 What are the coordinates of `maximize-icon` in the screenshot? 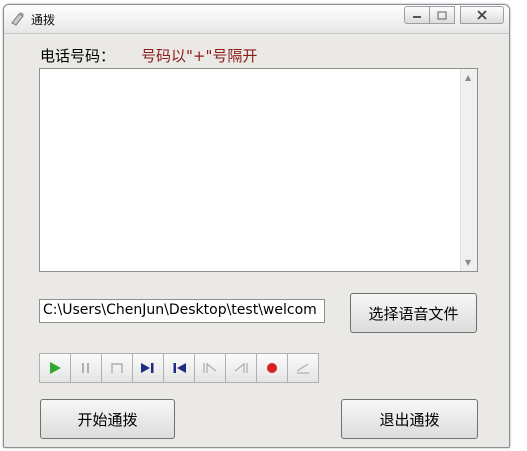 It's located at (442, 15).